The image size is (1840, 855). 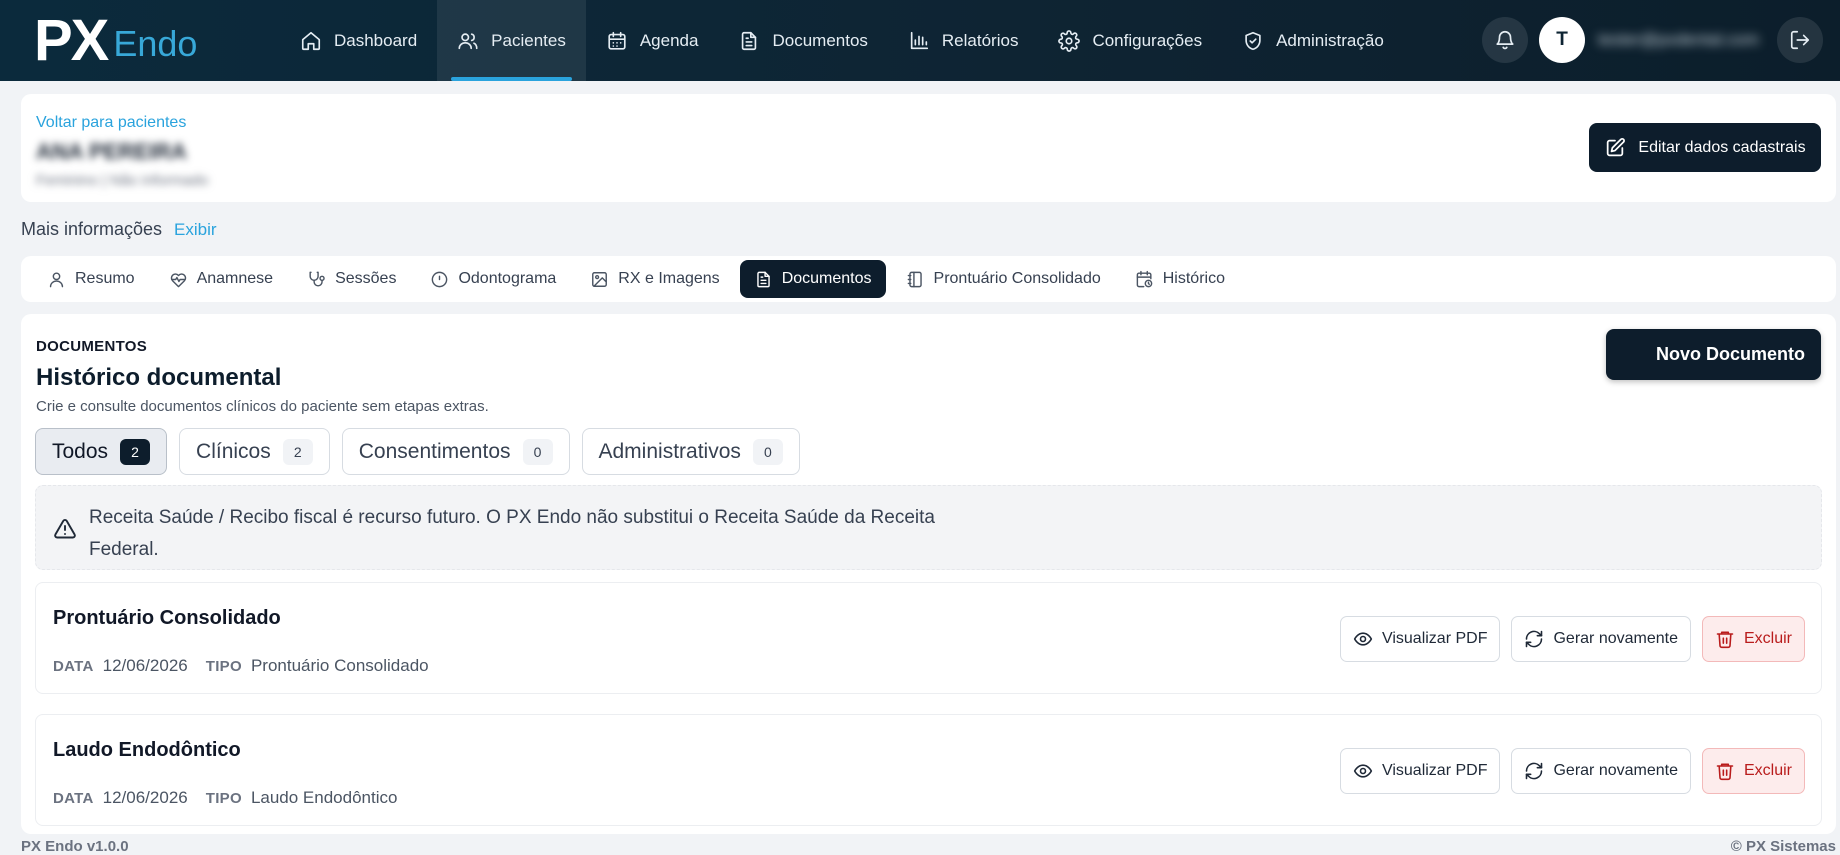 What do you see at coordinates (56, 279) in the screenshot?
I see `user-icon` at bounding box center [56, 279].